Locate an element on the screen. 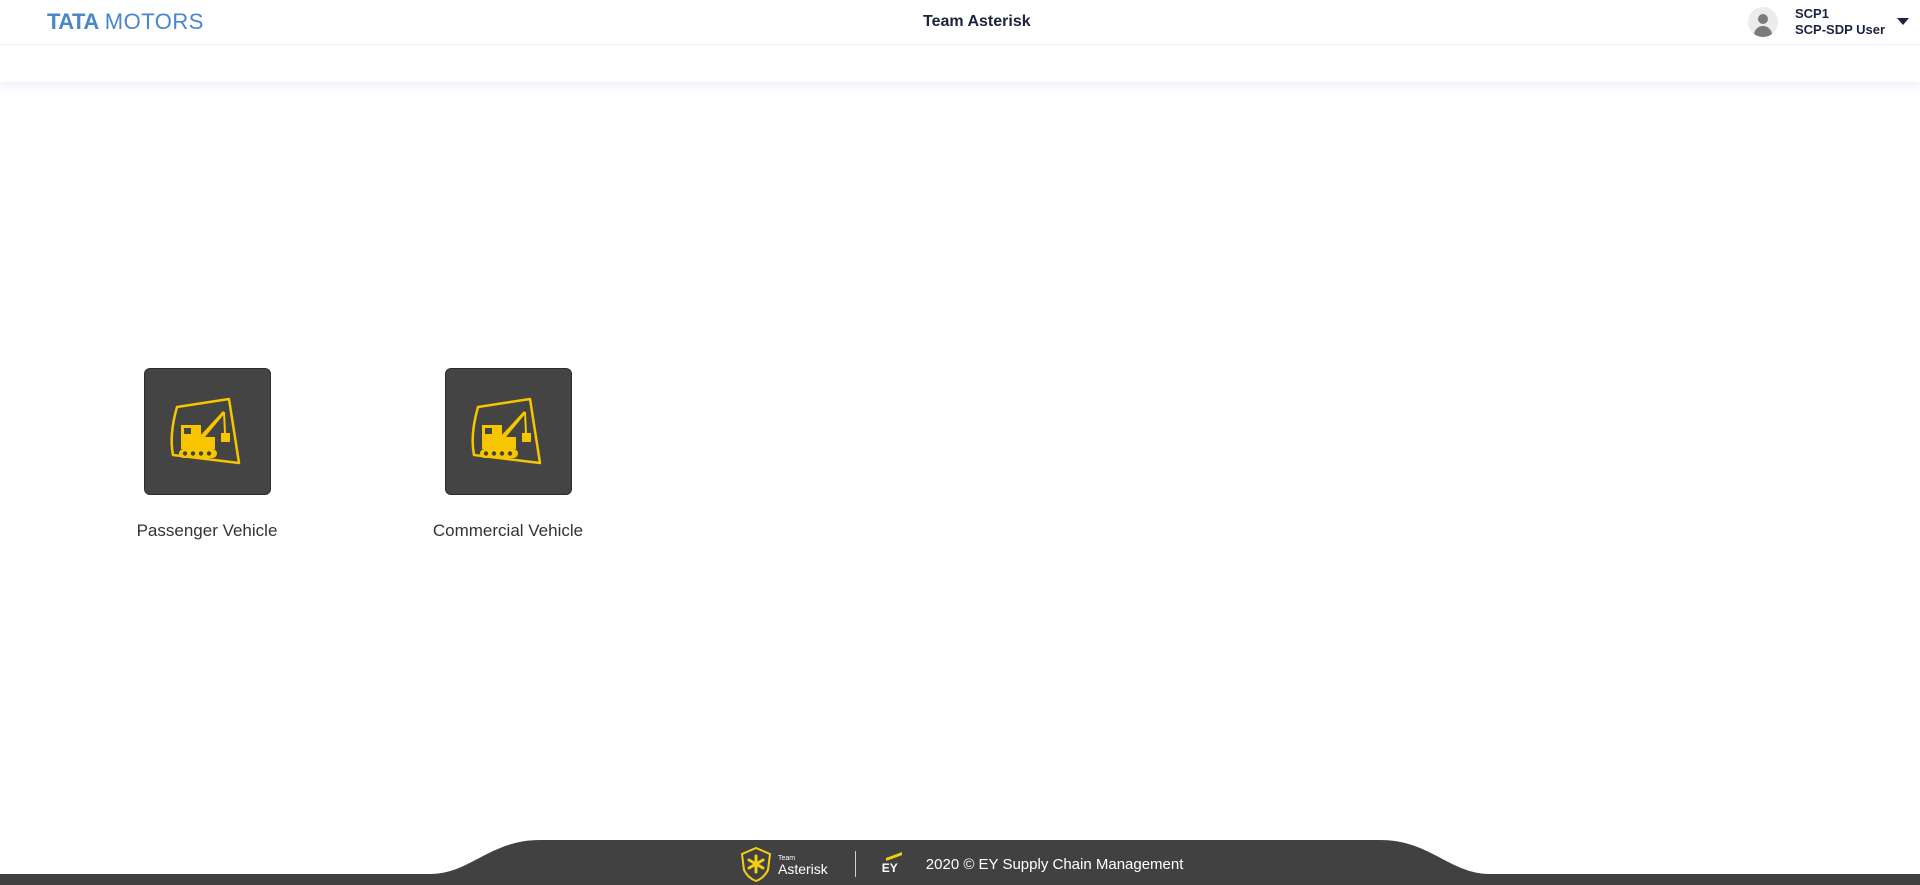  ey-accent-bar is located at coordinates (893, 856).